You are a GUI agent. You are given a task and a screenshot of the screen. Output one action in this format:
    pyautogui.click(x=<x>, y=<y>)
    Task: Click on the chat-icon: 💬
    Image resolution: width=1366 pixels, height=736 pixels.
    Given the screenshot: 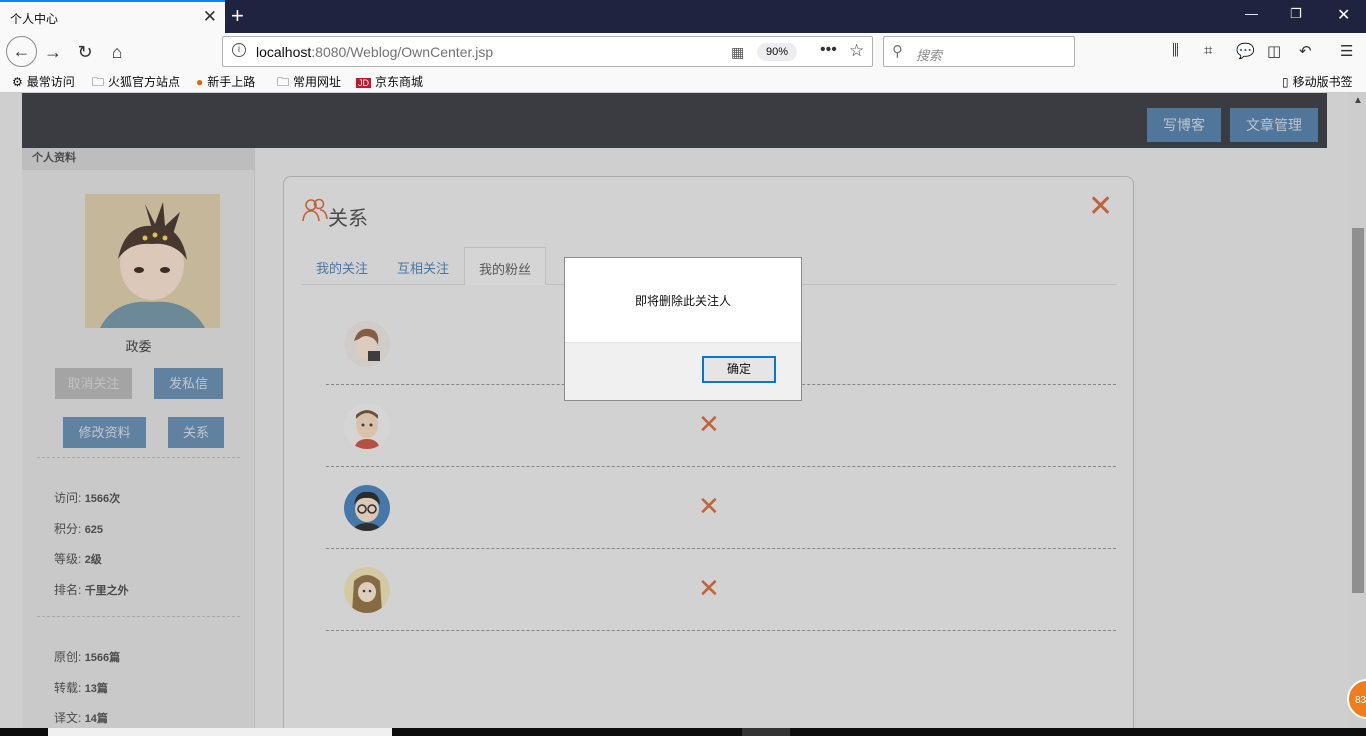 What is the action you would take?
    pyautogui.click(x=1245, y=51)
    